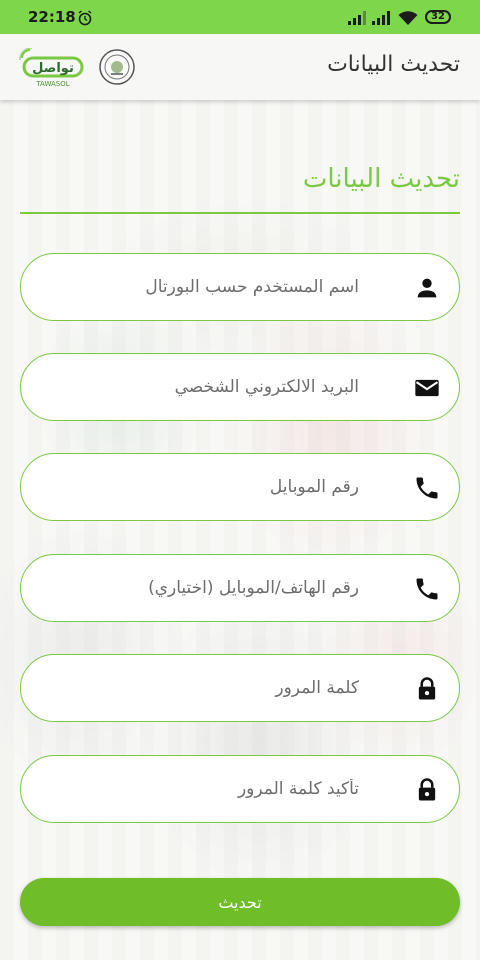 The image size is (480, 960). I want to click on battery-level: 32, so click(438, 16).